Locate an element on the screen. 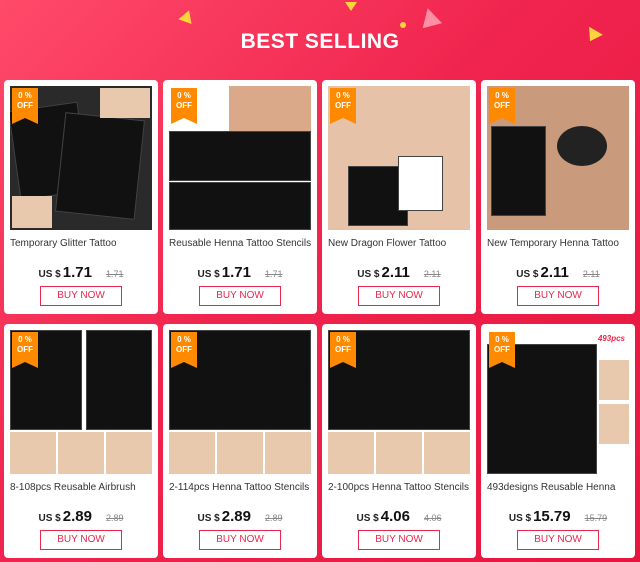  product-name: Reusable Henna Tattoo Stencils is located at coordinates (241, 243).